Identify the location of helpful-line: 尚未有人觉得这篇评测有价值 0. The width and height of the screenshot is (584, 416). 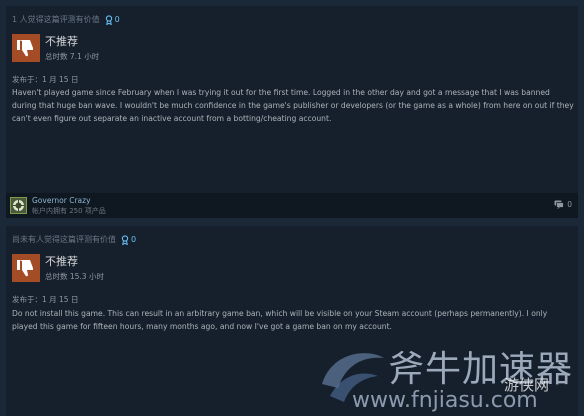
(74, 239).